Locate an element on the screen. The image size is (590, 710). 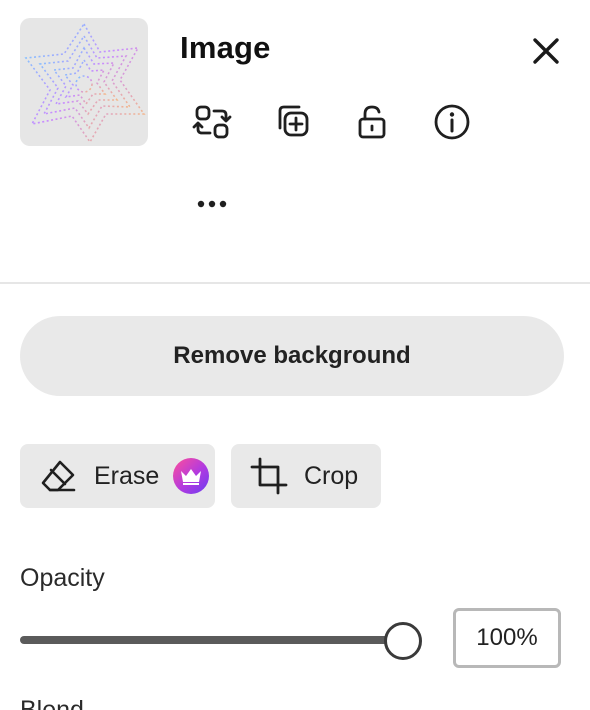
info-button is located at coordinates (452, 122).